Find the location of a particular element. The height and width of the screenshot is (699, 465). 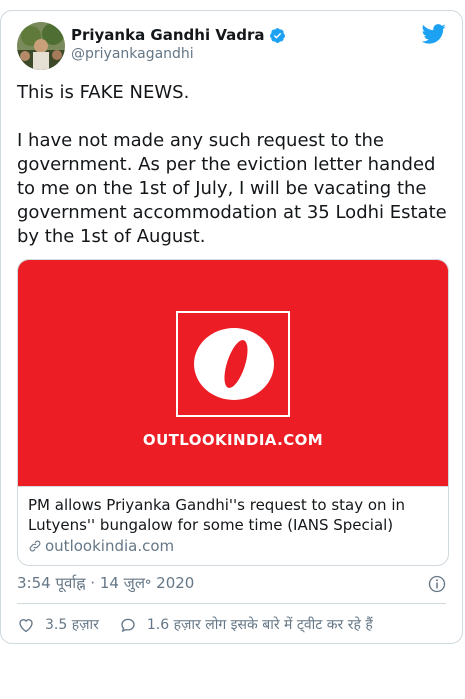

link-icon is located at coordinates (35, 546).